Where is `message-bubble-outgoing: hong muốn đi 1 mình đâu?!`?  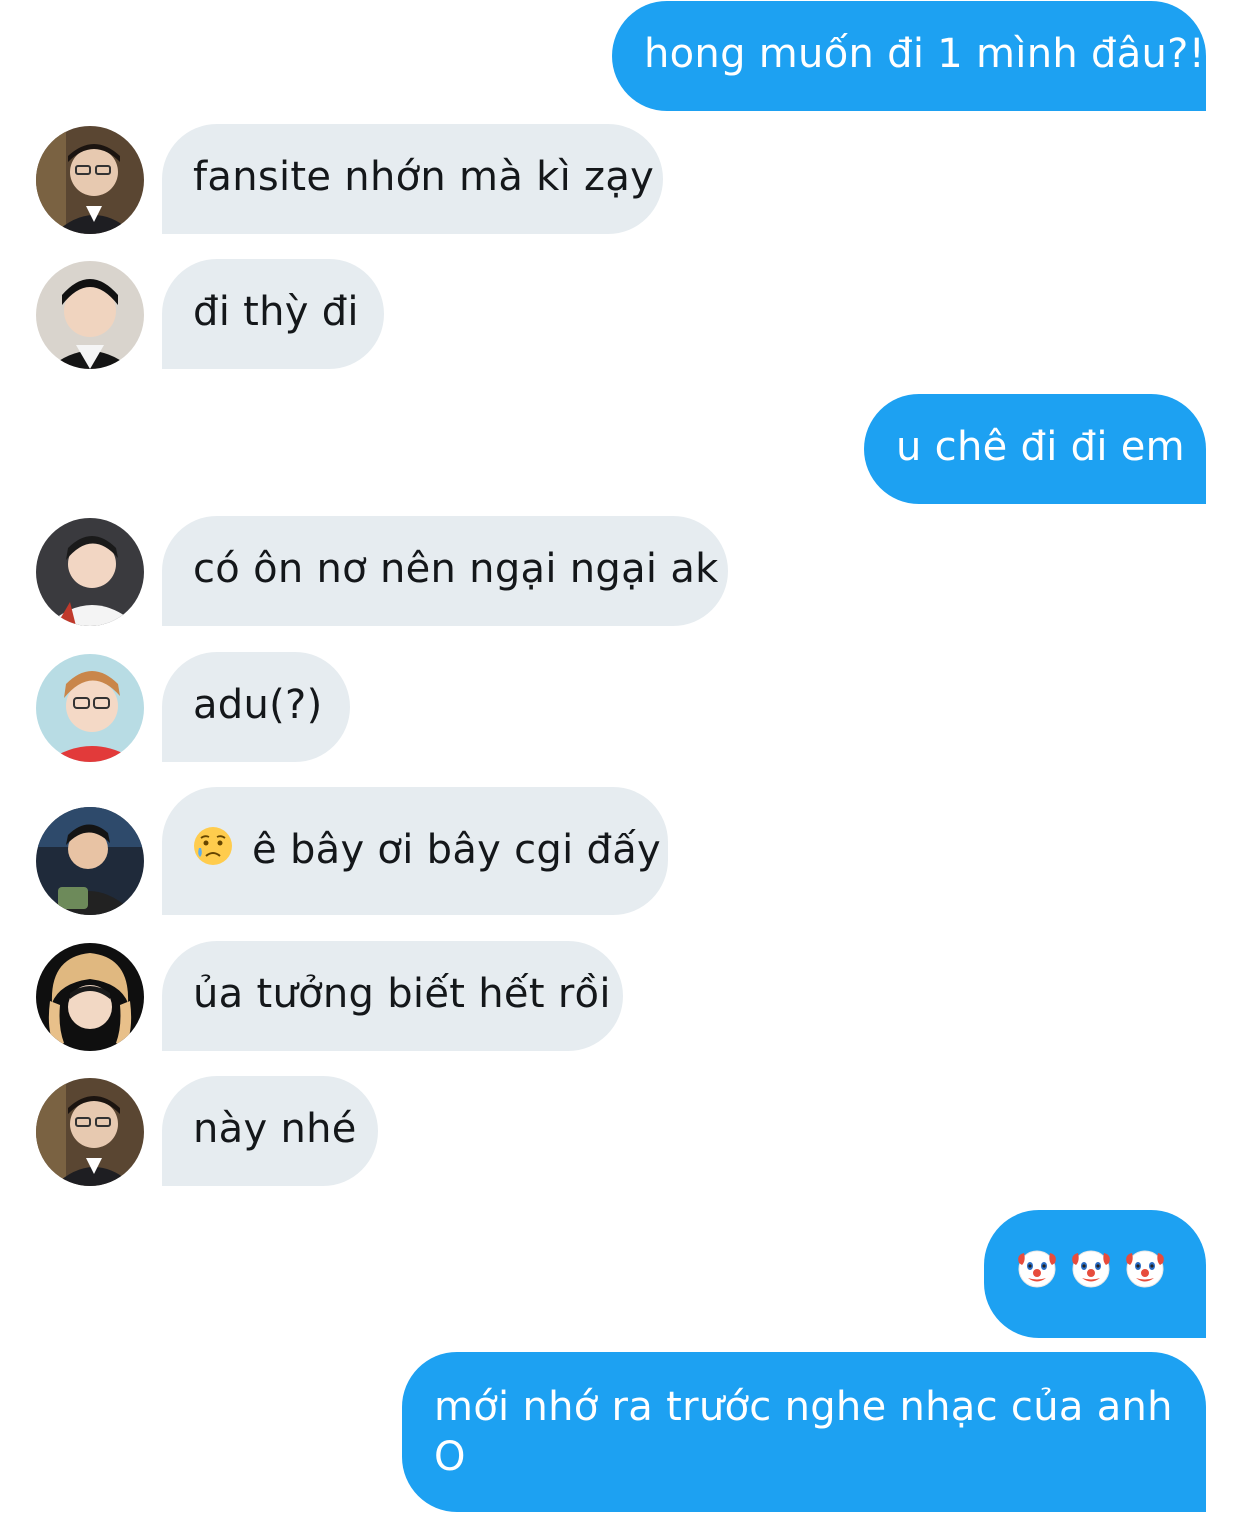
message-bubble-outgoing: hong muốn đi 1 mình đâu?! is located at coordinates (909, 56).